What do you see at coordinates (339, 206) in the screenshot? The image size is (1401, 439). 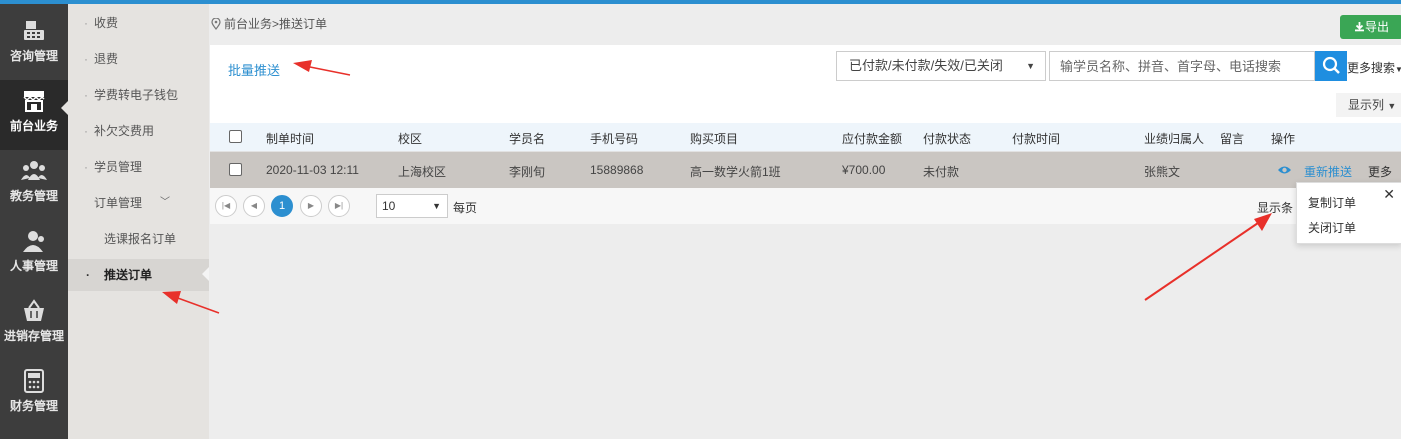 I see `last-page-icon: ▶|` at bounding box center [339, 206].